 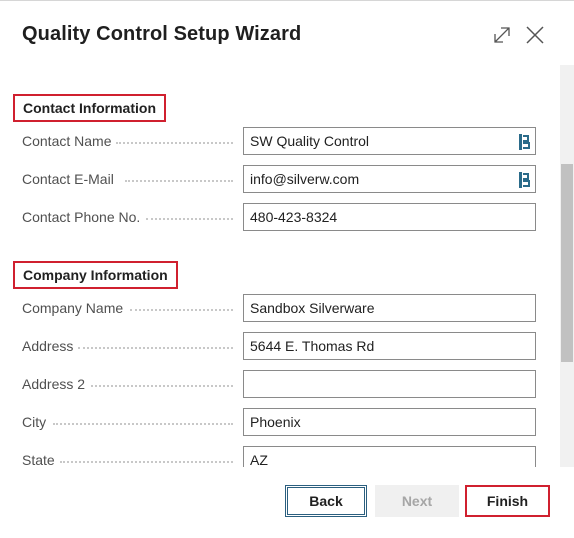 I want to click on contact-information-header: Contact Information, so click(x=89, y=108).